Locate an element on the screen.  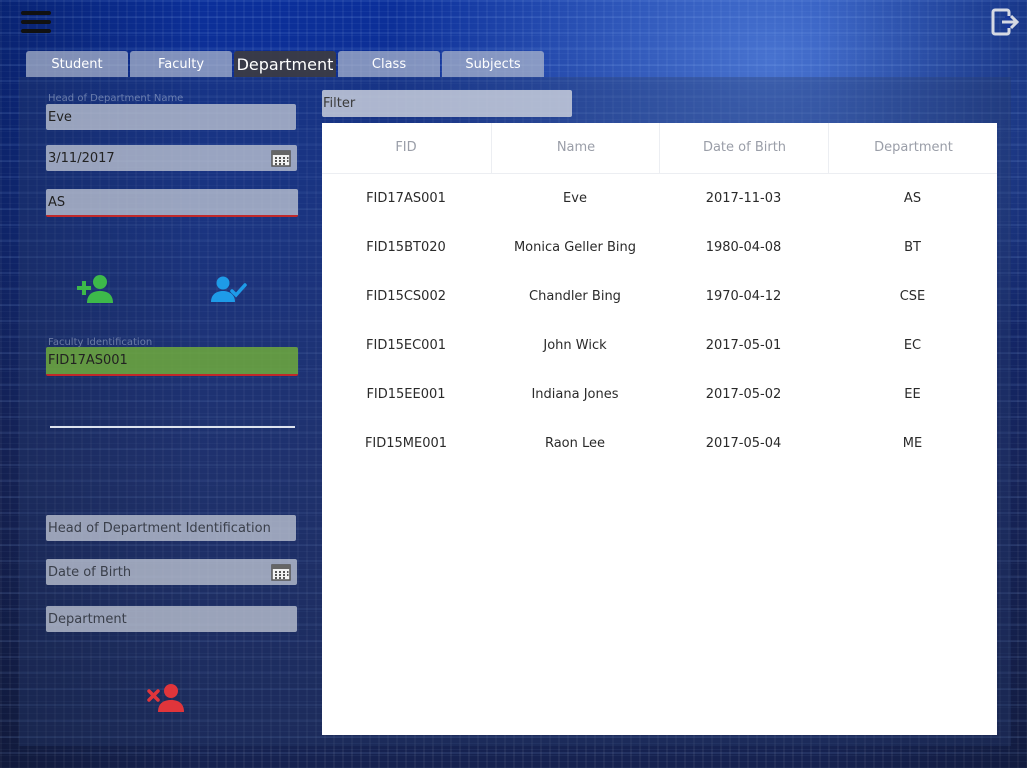
cell-department: BT is located at coordinates (912, 247).